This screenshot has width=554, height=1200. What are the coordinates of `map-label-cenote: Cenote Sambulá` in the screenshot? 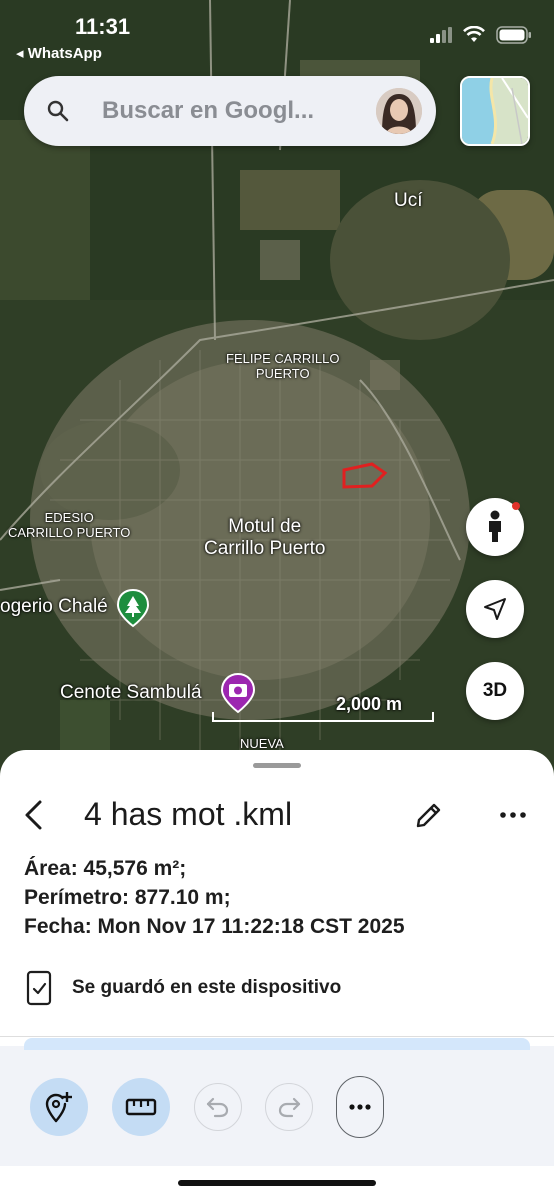 It's located at (131, 692).